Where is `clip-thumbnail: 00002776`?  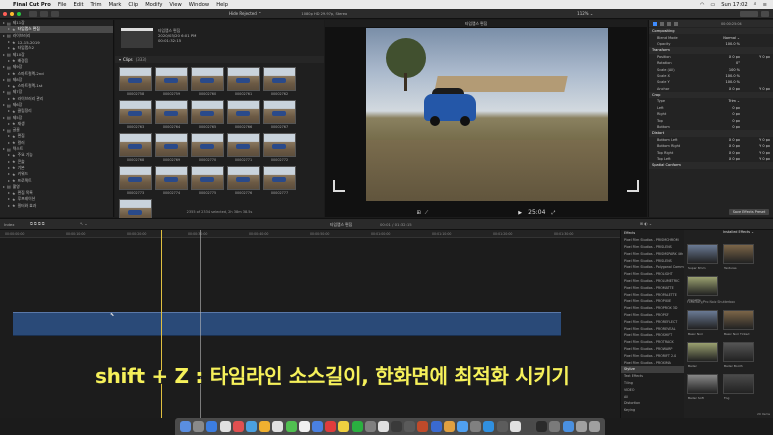
clip-thumbnail: 00002776 is located at coordinates (243, 182).